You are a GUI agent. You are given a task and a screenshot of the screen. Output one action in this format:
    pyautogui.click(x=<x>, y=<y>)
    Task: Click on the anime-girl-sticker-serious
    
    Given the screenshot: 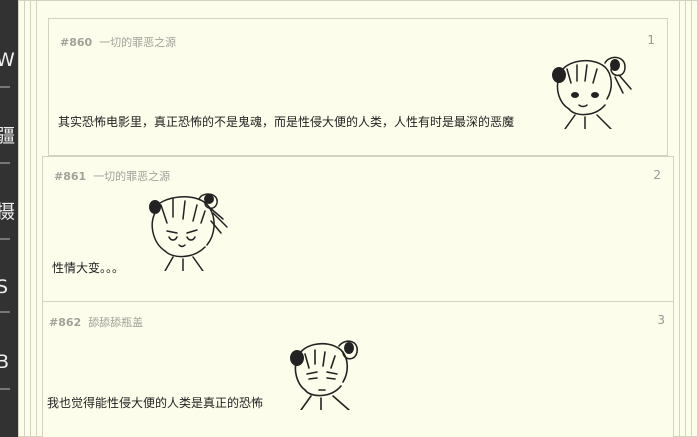 What is the action you would take?
    pyautogui.click(x=324, y=375)
    